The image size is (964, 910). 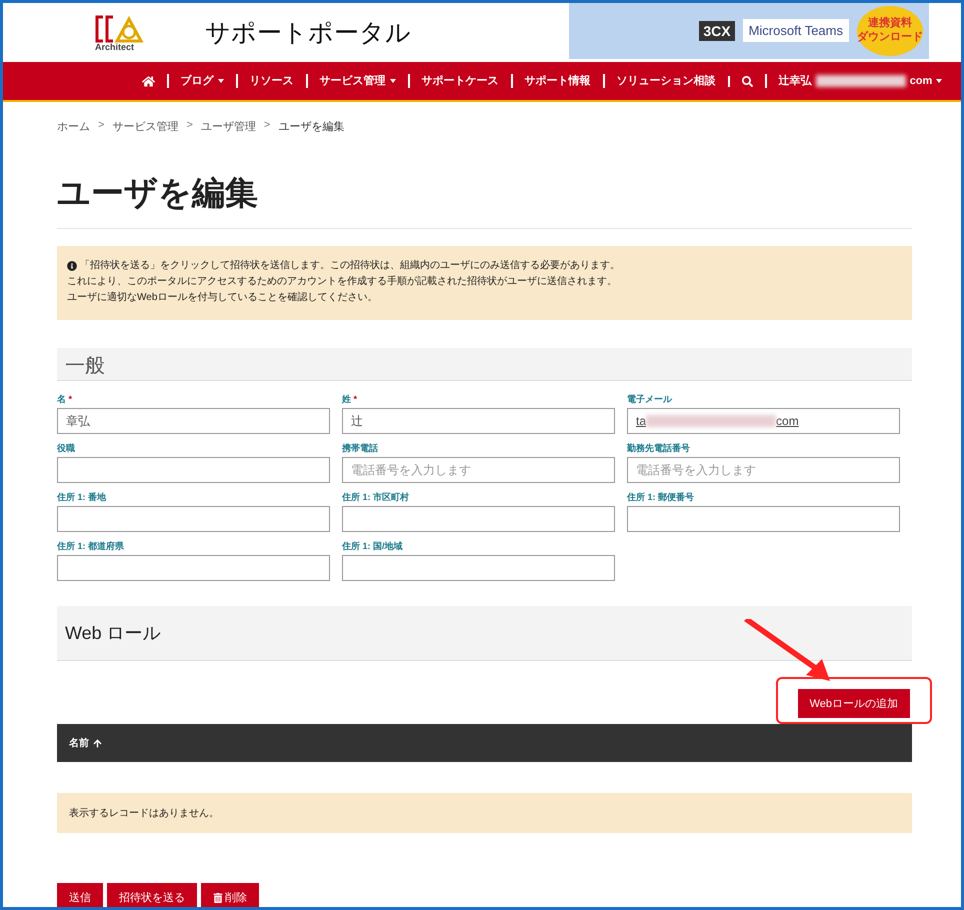 What do you see at coordinates (478, 421) in the screenshot?
I see `input-field: 辻` at bounding box center [478, 421].